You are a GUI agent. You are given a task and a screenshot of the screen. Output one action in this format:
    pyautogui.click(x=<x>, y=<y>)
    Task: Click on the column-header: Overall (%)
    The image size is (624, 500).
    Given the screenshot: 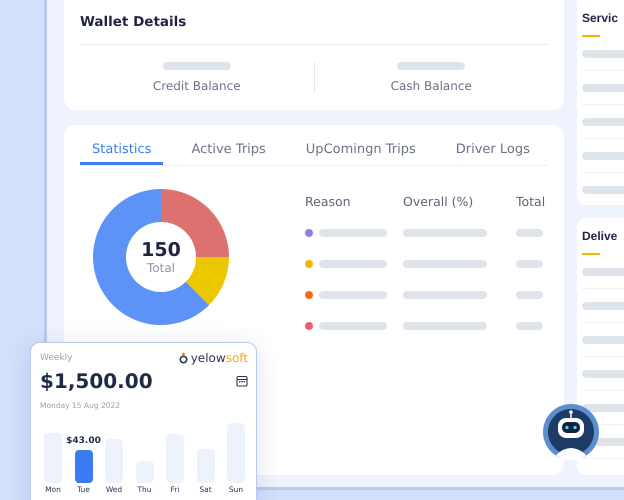 What is the action you would take?
    pyautogui.click(x=438, y=201)
    